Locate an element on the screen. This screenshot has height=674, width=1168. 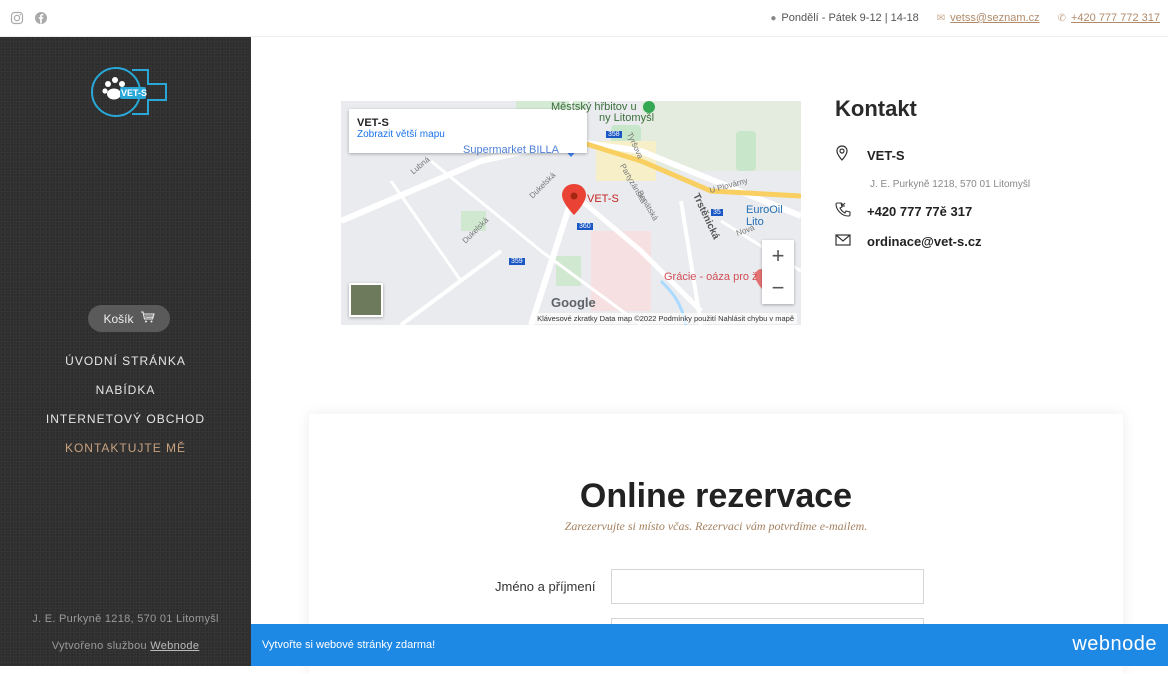
nav-item-shop: INTERNETOVÝ OBCHOD is located at coordinates (125, 426).